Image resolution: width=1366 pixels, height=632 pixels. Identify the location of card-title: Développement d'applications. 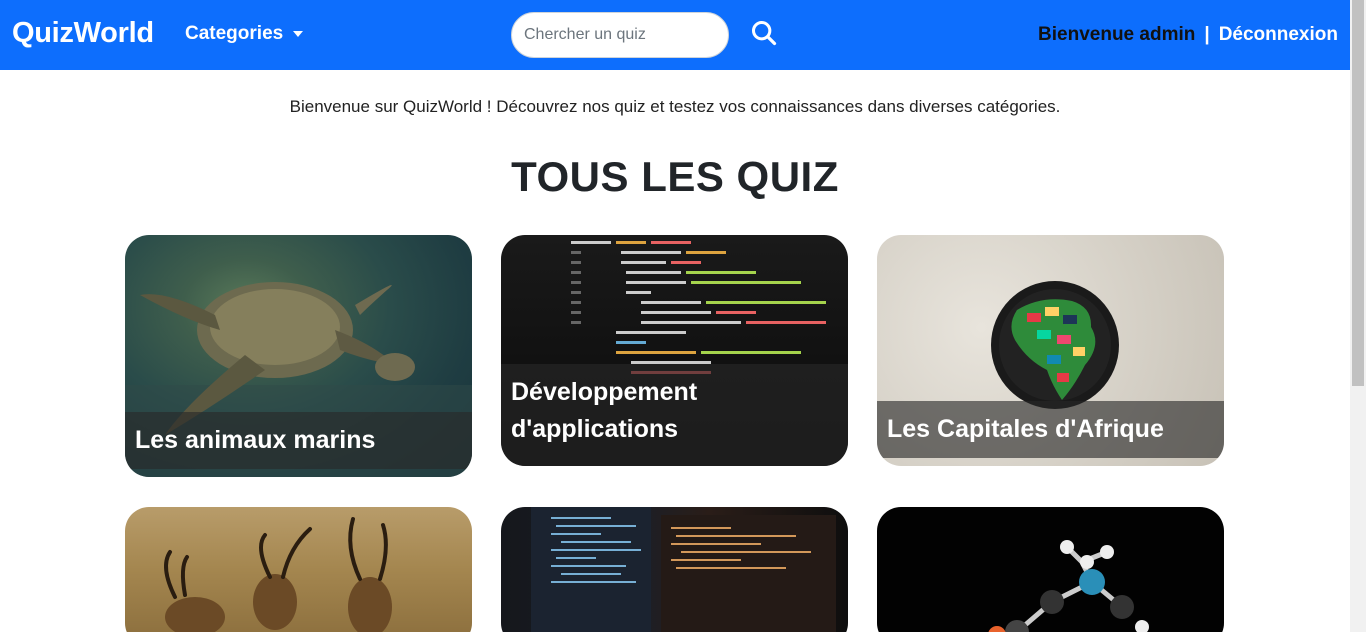
(604, 410).